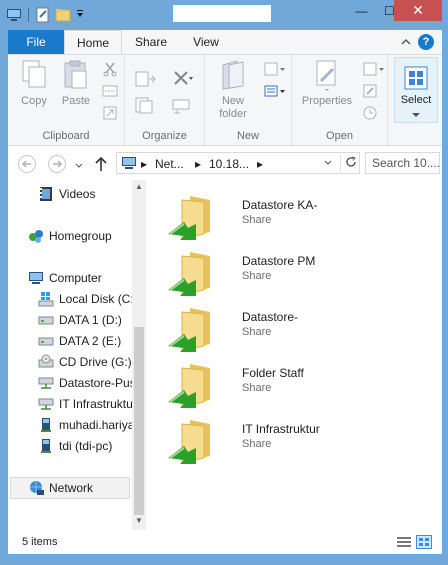  What do you see at coordinates (151, 42) in the screenshot?
I see `tab-share: Share` at bounding box center [151, 42].